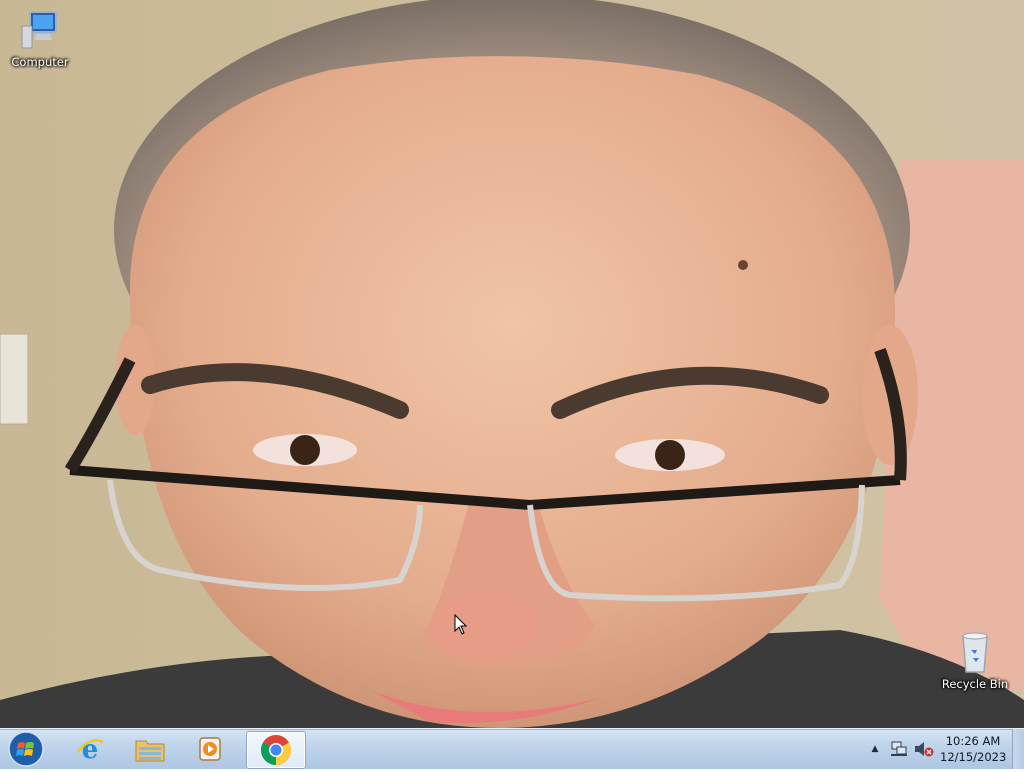 The width and height of the screenshot is (1024, 772). I want to click on windows-start-orb-icon, so click(26, 749).